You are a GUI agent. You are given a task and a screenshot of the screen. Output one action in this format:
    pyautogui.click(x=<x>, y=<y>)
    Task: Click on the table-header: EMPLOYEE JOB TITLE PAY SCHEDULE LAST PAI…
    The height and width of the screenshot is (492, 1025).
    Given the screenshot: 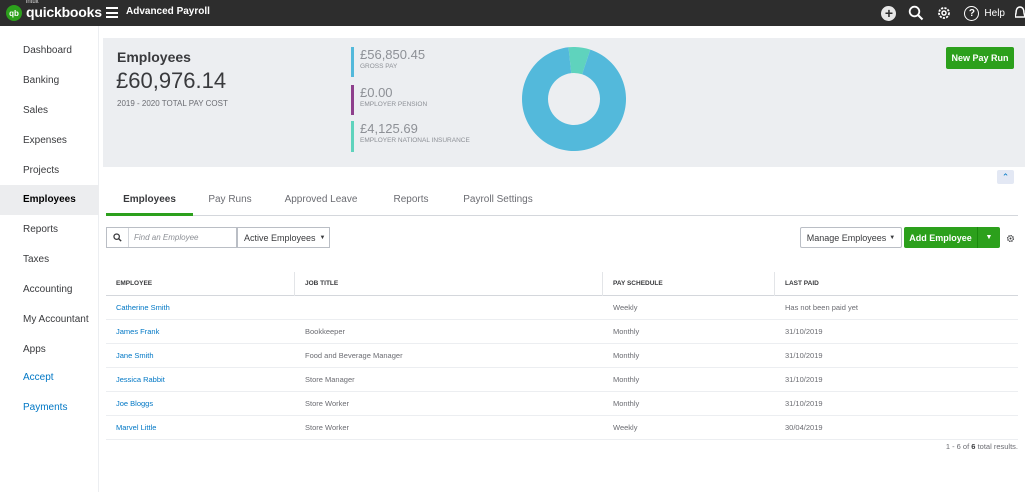 What is the action you would take?
    pyautogui.click(x=562, y=284)
    